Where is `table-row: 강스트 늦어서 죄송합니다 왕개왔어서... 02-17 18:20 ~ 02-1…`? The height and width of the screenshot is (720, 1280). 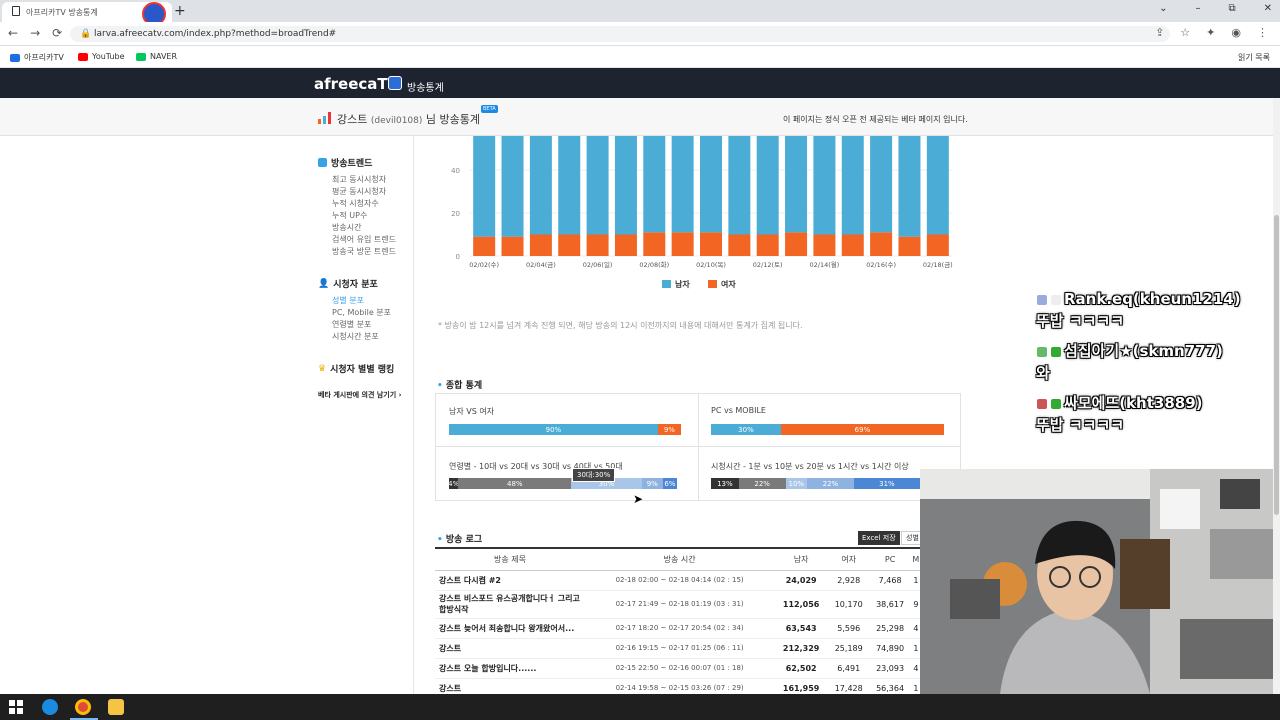
table-row: 강스트 늦어서 죄송합니다 왕개왔어서... 02-17 18:20 ~ 02-1… is located at coordinates (678, 628).